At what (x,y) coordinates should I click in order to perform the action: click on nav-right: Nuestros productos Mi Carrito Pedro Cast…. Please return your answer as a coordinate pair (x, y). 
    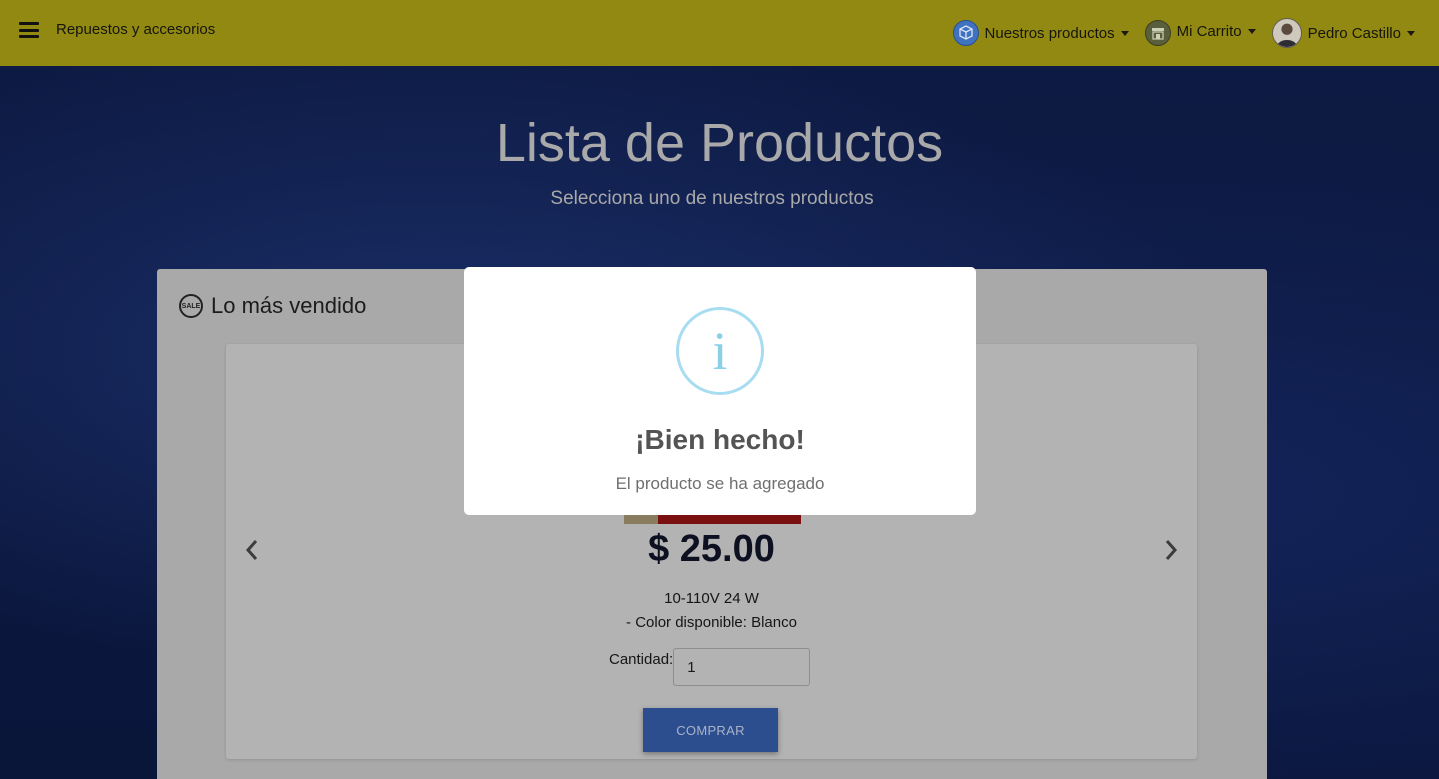
    Looking at the image, I should click on (1176, 33).